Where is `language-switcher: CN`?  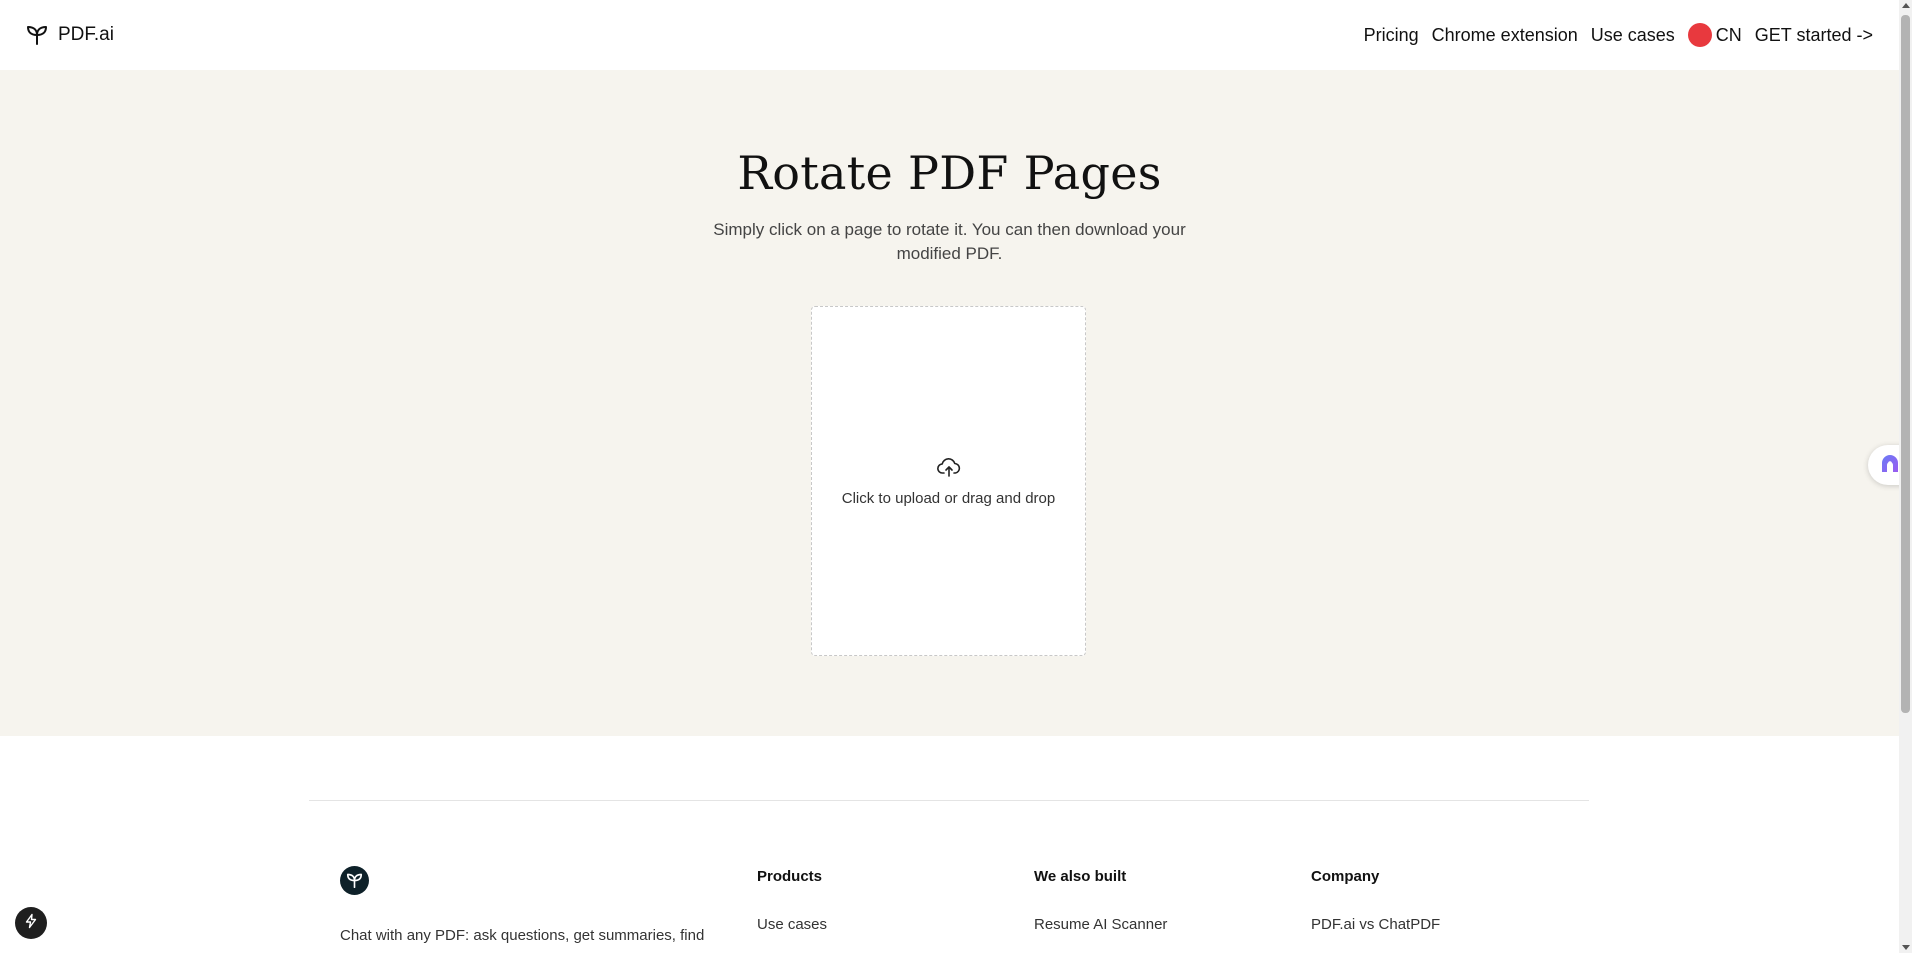 language-switcher: CN is located at coordinates (1714, 35).